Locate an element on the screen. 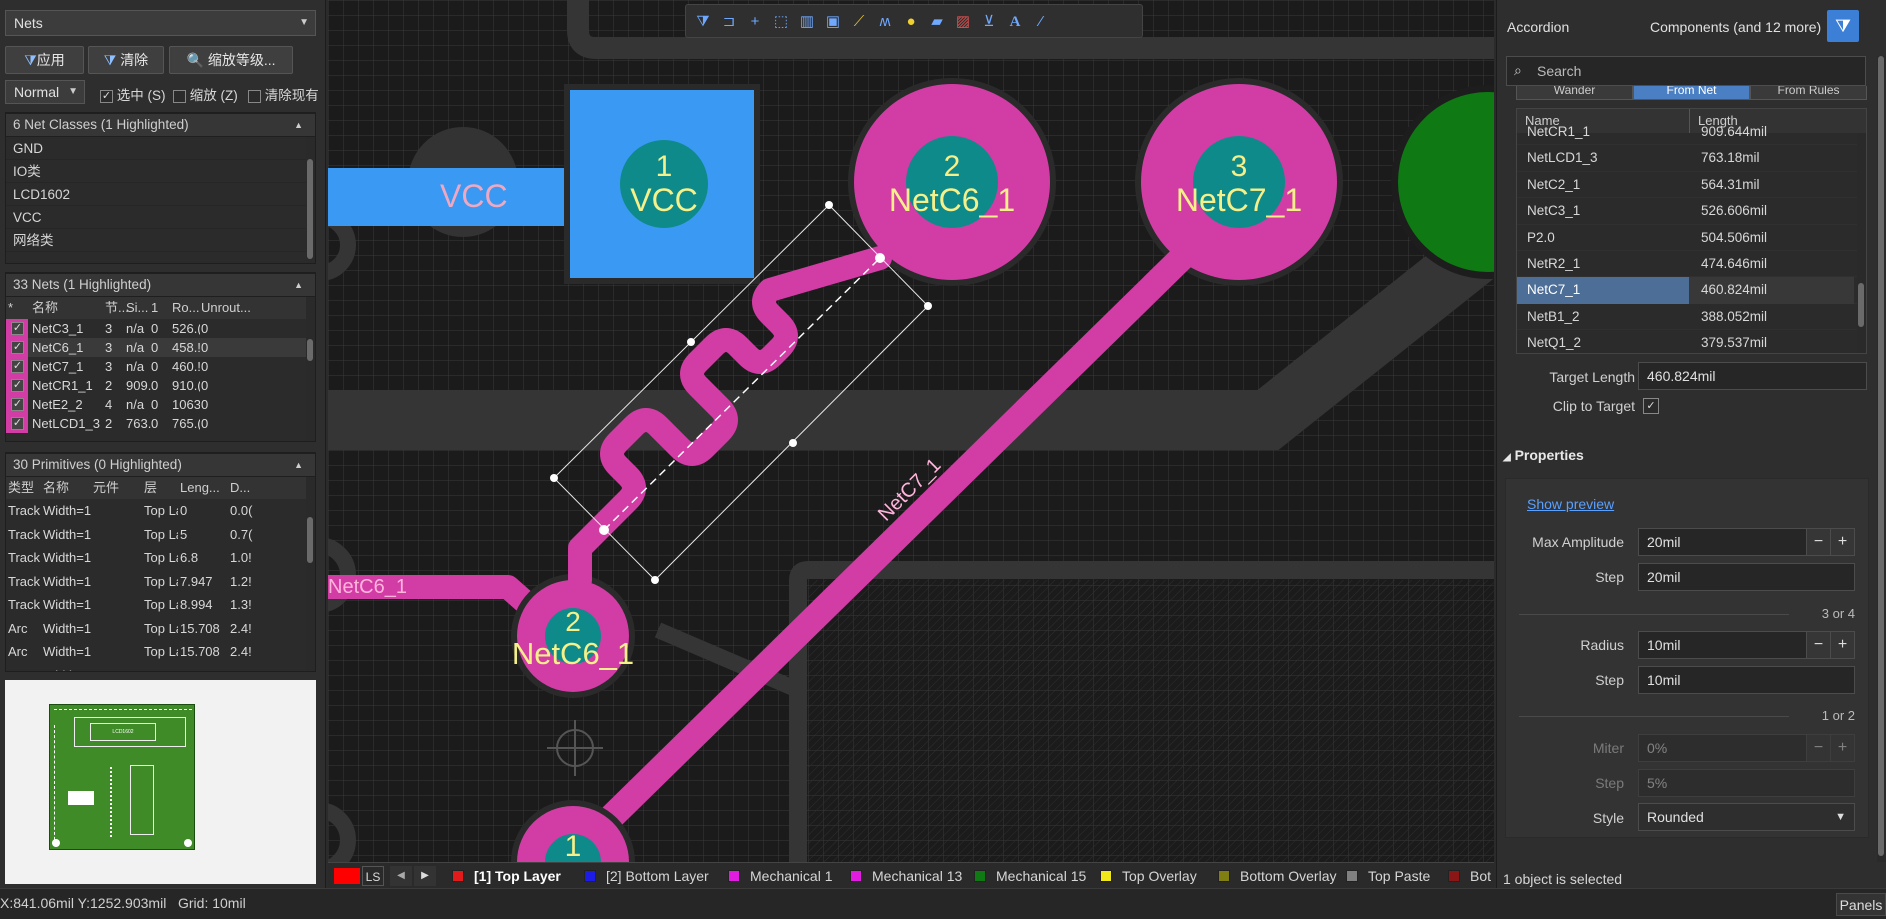  clear-existing-option: 清除现有 is located at coordinates (286, 94).